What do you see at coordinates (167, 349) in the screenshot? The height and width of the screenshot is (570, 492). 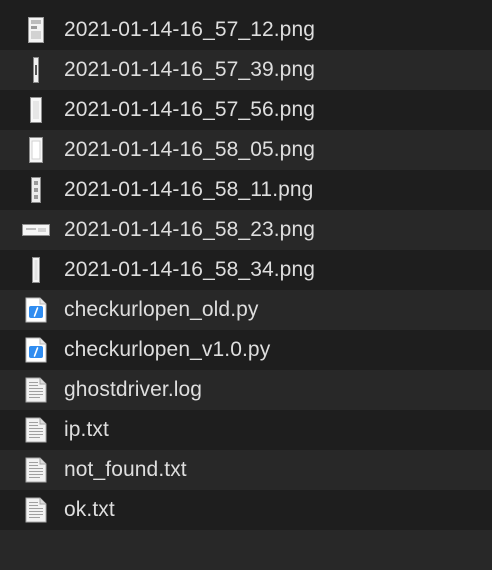 I see `file-name: checkurlopen_v1.0.py` at bounding box center [167, 349].